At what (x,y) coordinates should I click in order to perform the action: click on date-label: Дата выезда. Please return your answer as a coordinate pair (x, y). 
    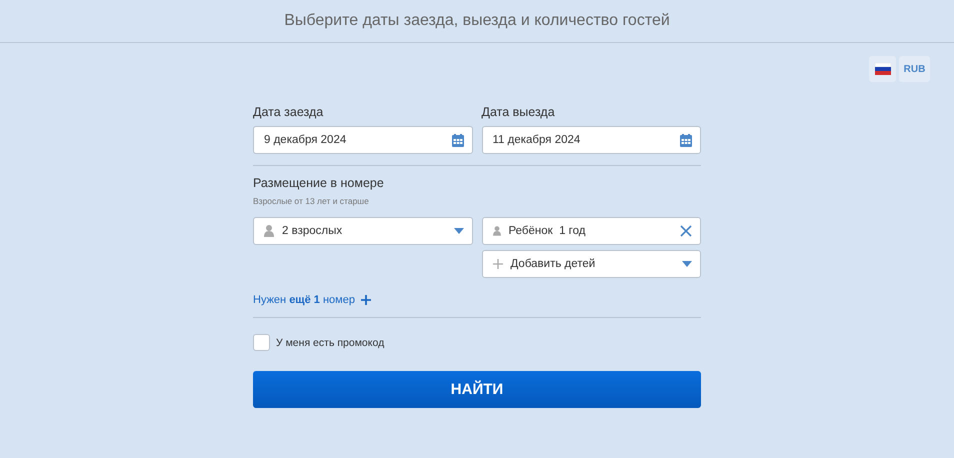
    Looking at the image, I should click on (519, 112).